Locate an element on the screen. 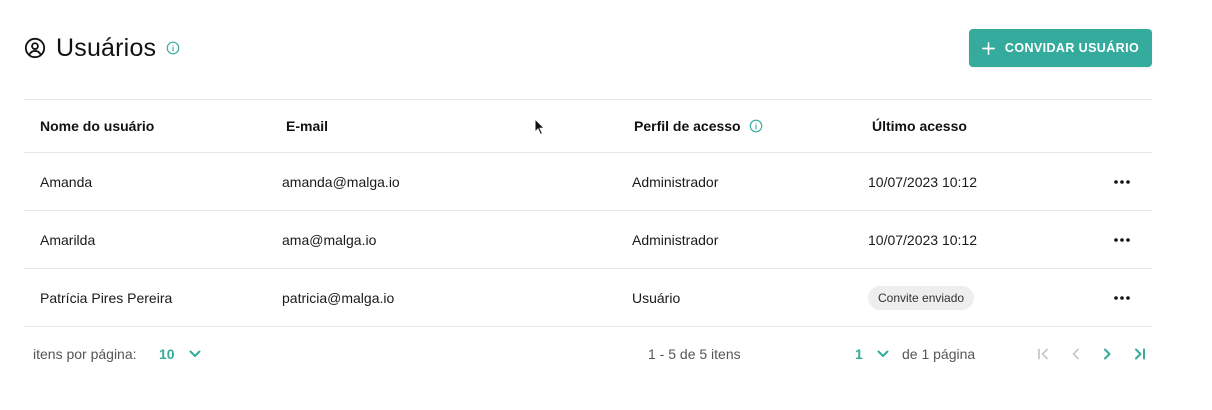 This screenshot has height=410, width=1212. title-group: Usuários is located at coordinates (102, 48).